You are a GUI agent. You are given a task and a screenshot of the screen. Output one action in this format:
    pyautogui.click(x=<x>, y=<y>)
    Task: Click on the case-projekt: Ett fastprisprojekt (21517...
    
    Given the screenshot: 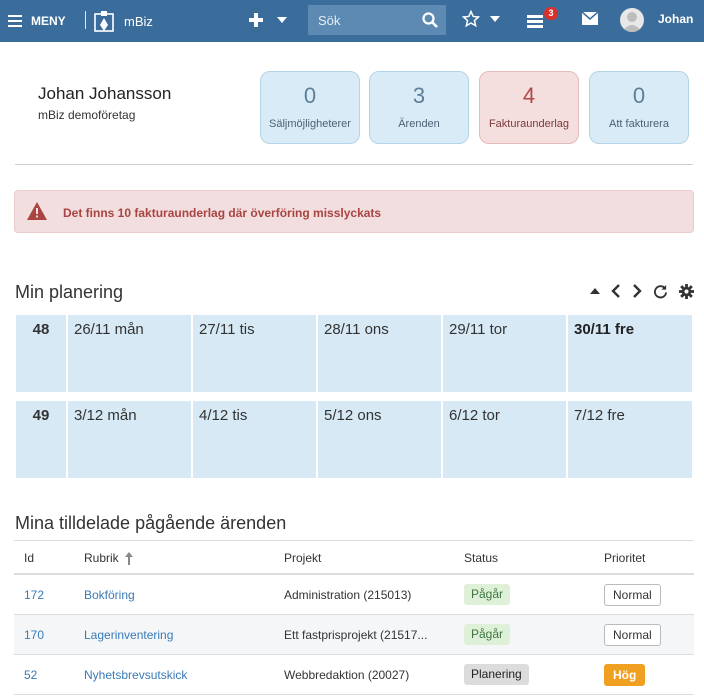 What is the action you would take?
    pyautogui.click(x=356, y=635)
    